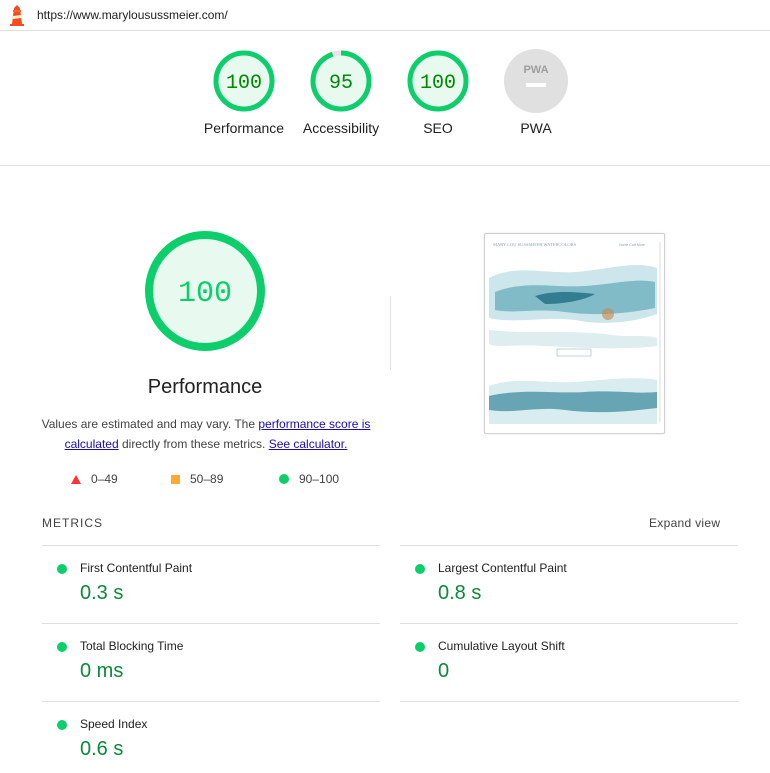 This screenshot has height=773, width=770. Describe the element at coordinates (150, 424) in the screenshot. I see `description-text: Values are estimated and may vary. The` at that location.